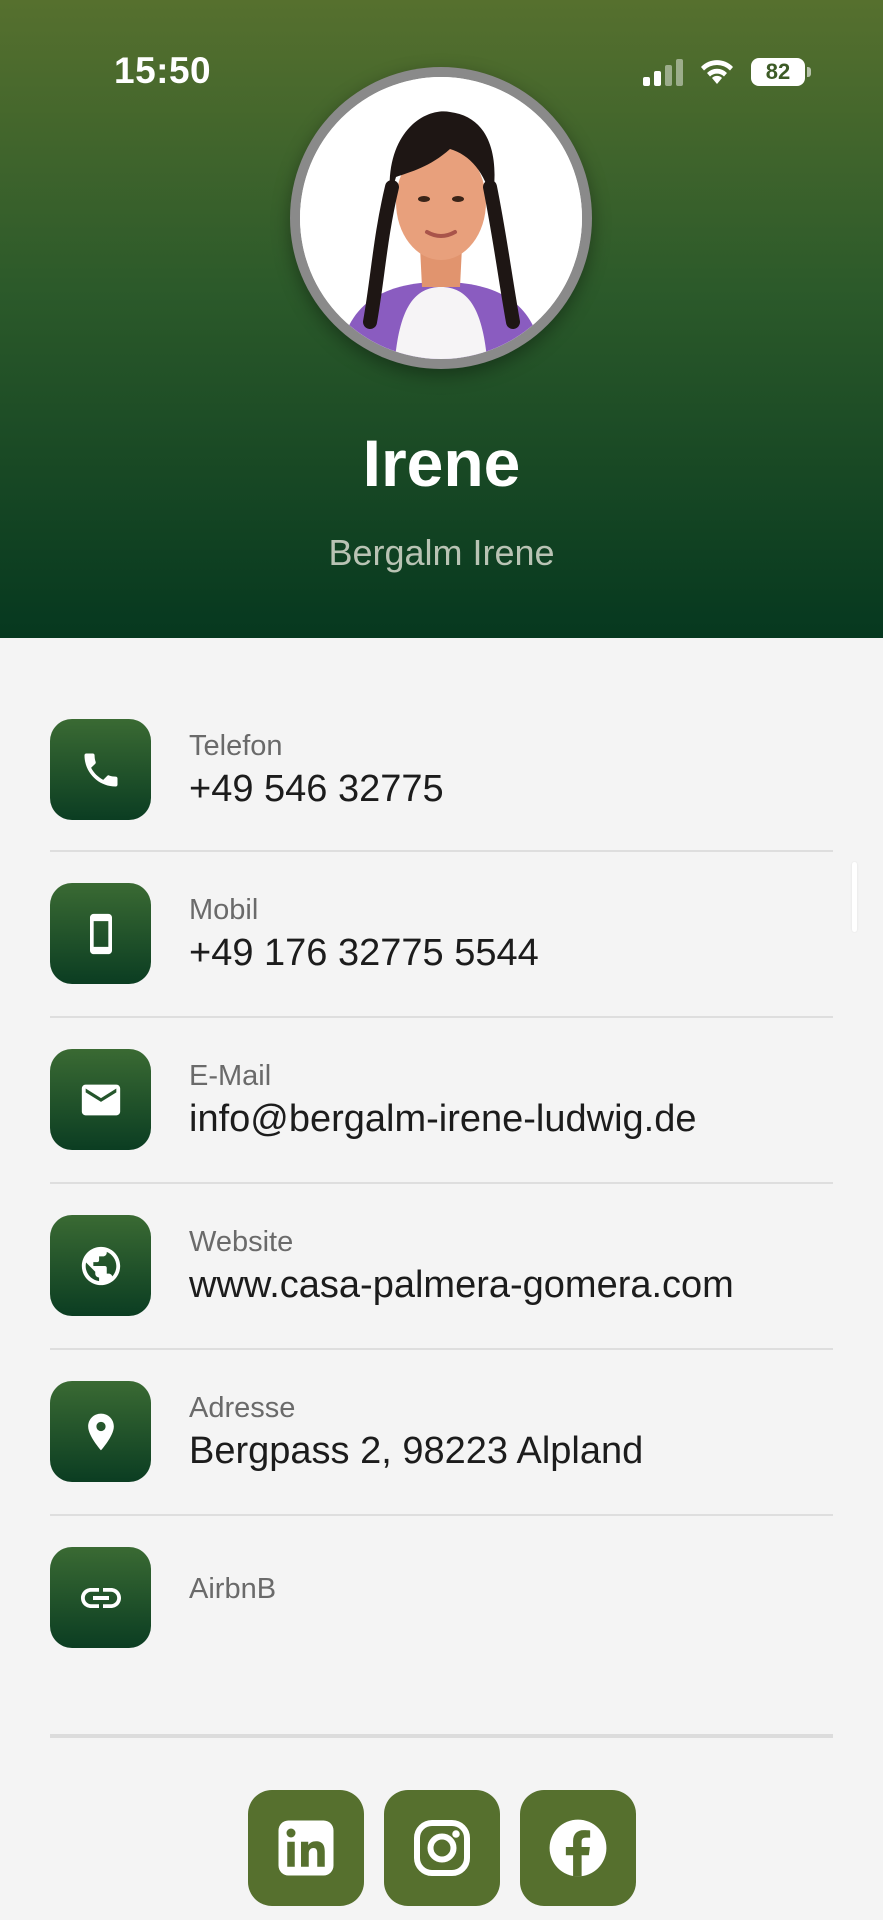  I want to click on instagram-button, so click(441, 1848).